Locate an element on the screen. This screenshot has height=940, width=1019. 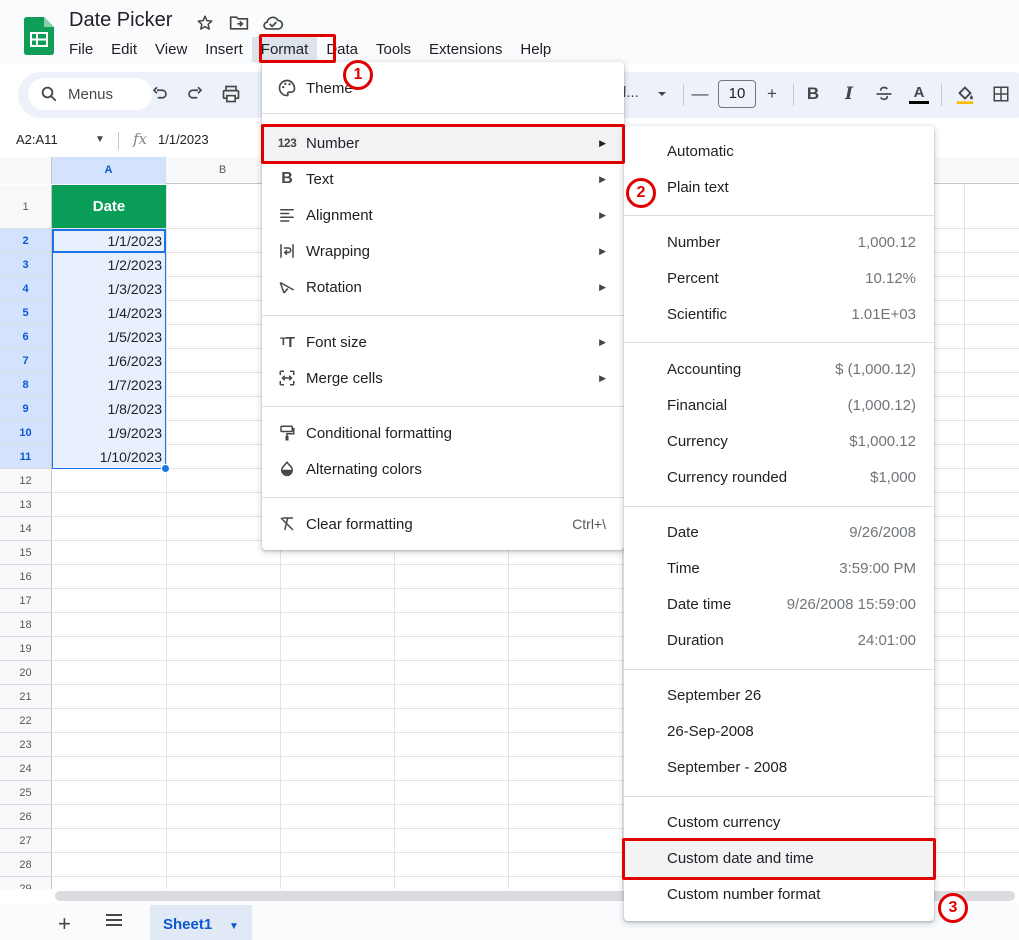
row-header: 13 is located at coordinates (26, 505).